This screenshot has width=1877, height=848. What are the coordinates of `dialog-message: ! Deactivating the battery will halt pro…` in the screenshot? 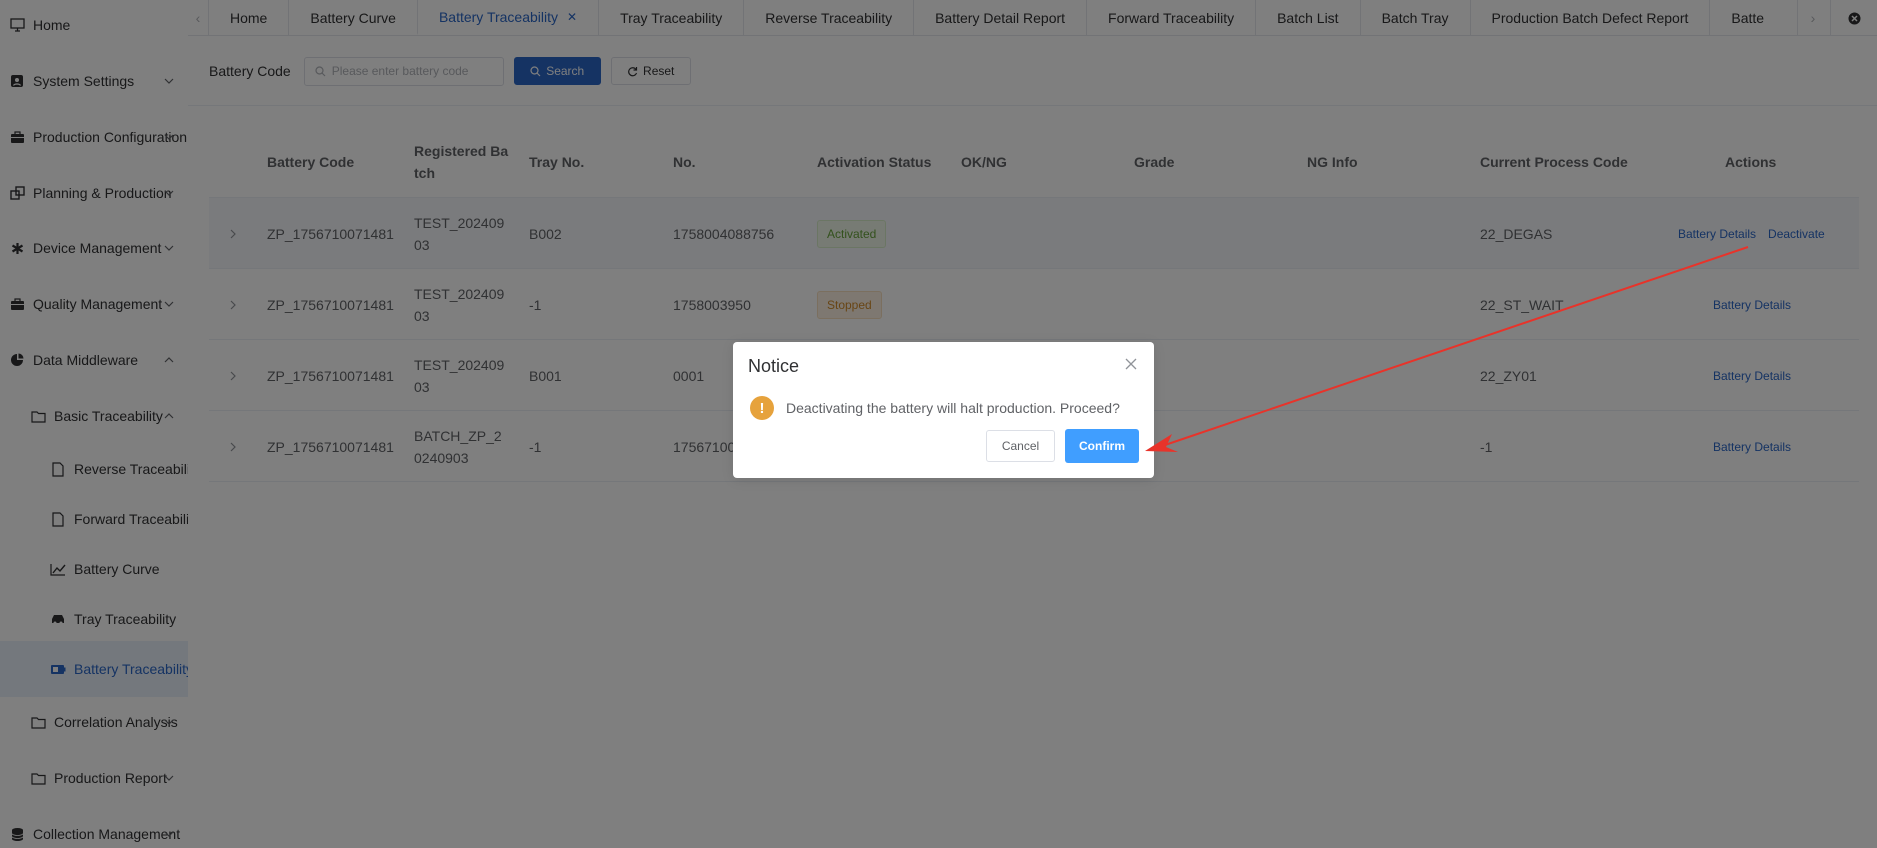 It's located at (935, 408).